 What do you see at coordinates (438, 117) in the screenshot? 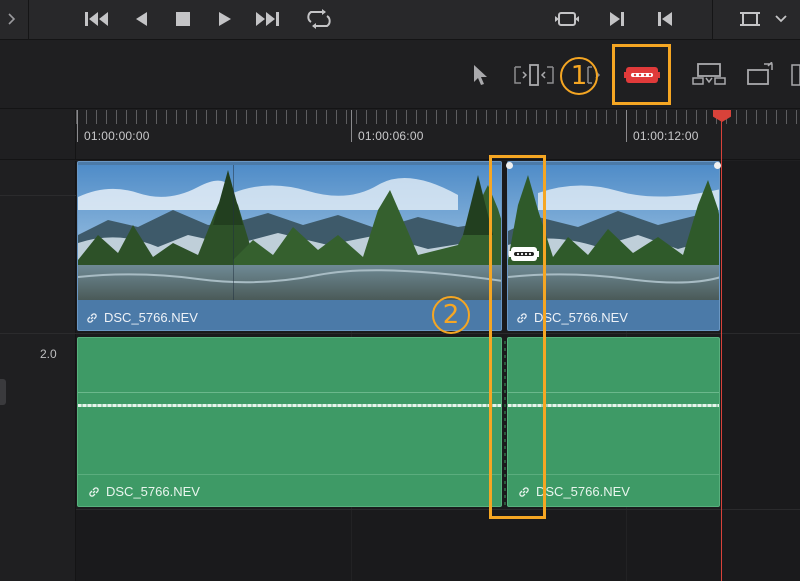
I see `ruler-ticks` at bounding box center [438, 117].